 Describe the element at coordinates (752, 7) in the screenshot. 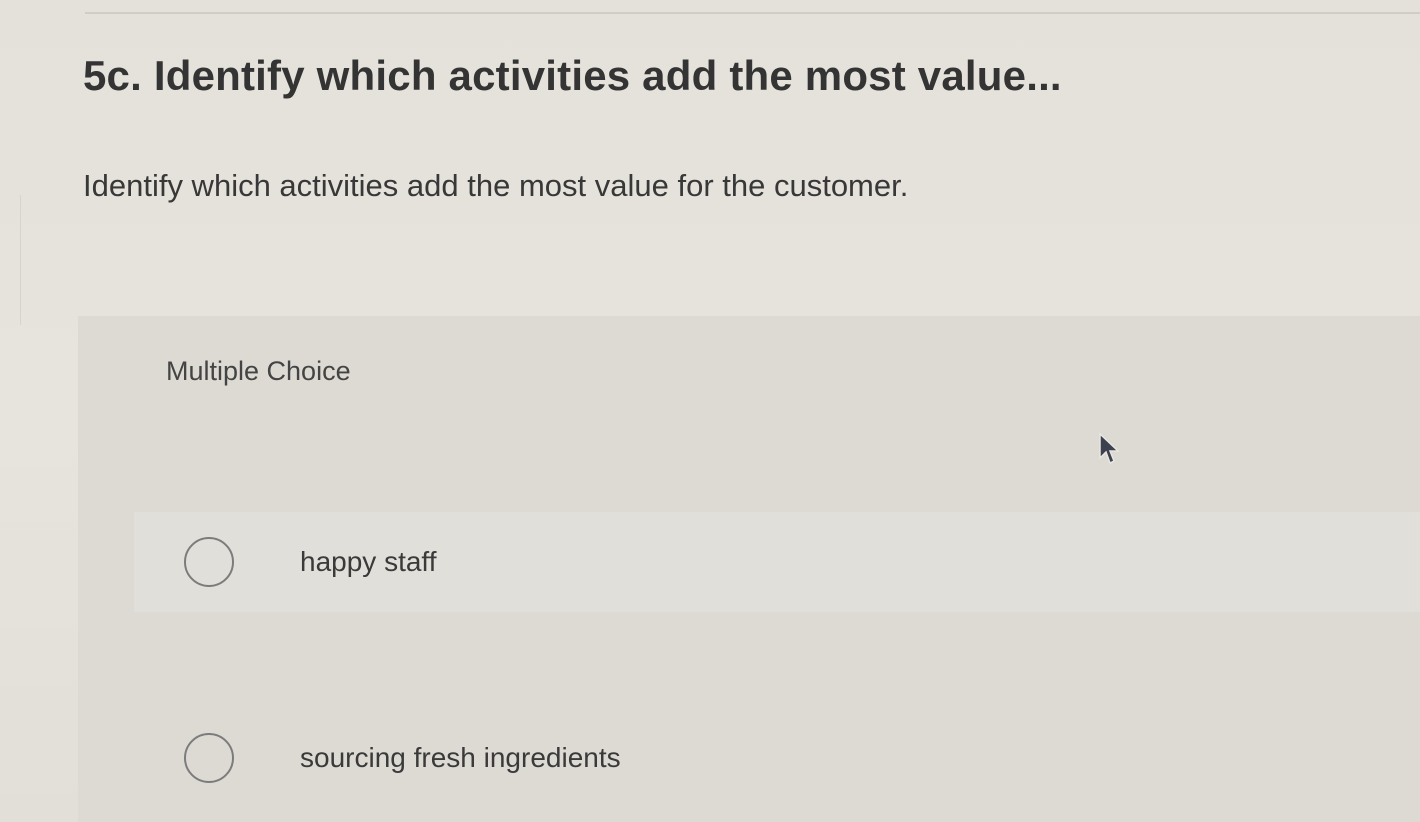

I see `top-divider` at that location.